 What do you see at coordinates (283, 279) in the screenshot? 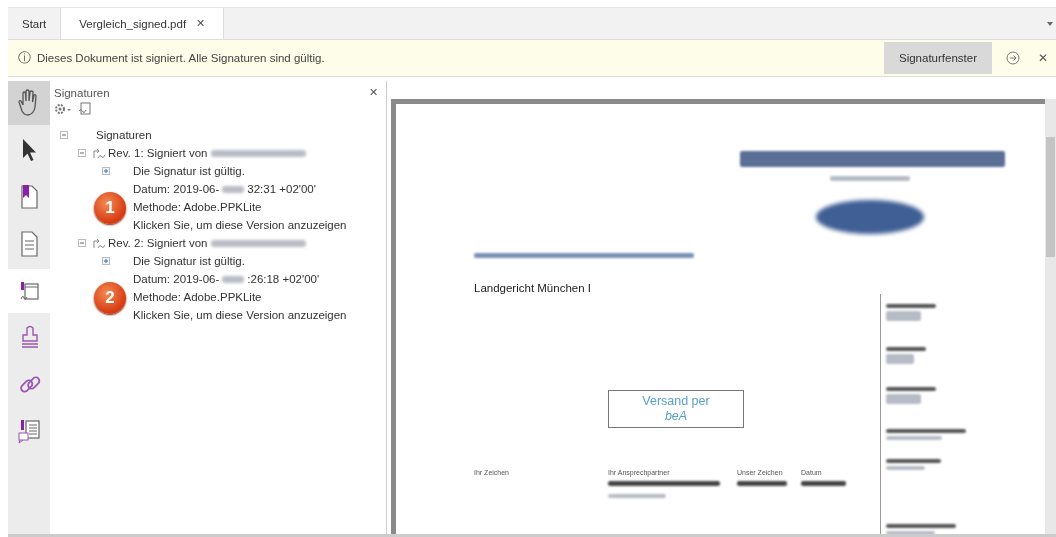
I see `tree-item: :26:18 +02'00'` at bounding box center [283, 279].